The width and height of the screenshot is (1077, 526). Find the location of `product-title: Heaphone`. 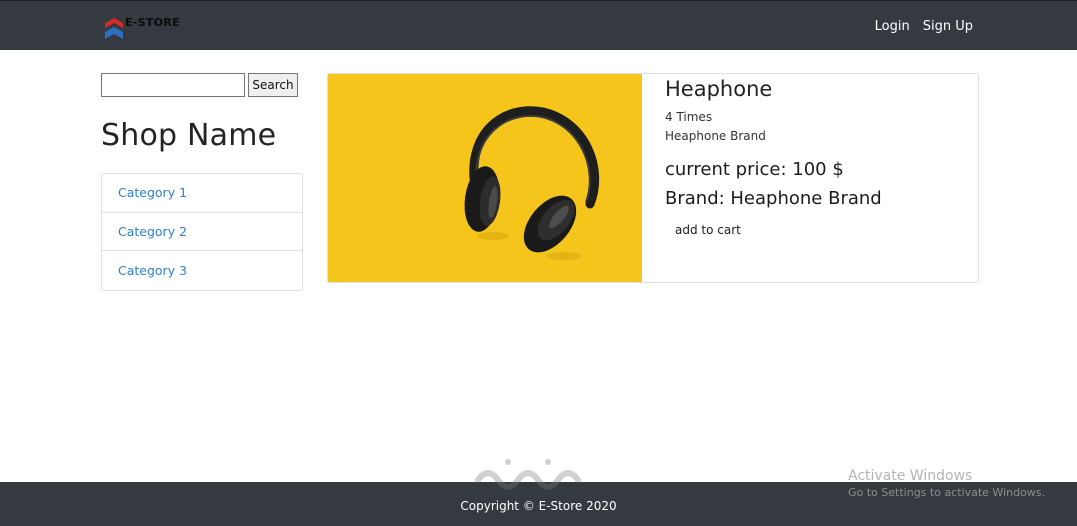

product-title: Heaphone is located at coordinates (719, 89).